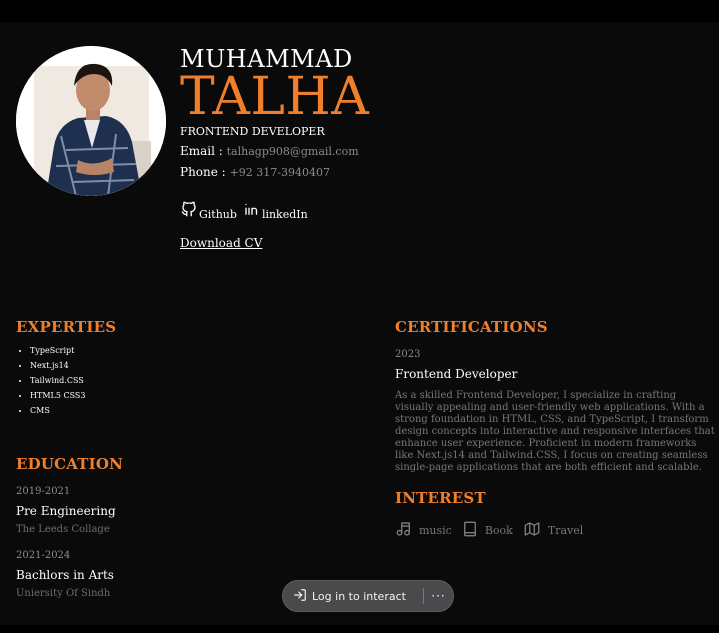 This screenshot has height=633, width=719. What do you see at coordinates (43, 491) in the screenshot?
I see `education-years: 2019-2021` at bounding box center [43, 491].